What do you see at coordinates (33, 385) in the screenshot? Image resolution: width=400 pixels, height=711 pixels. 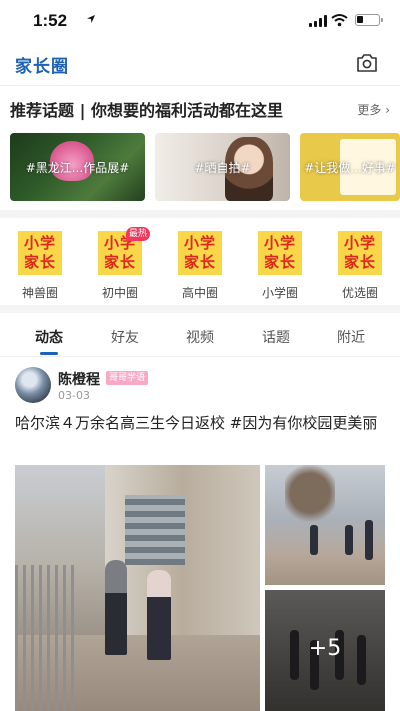 I see `avatar` at bounding box center [33, 385].